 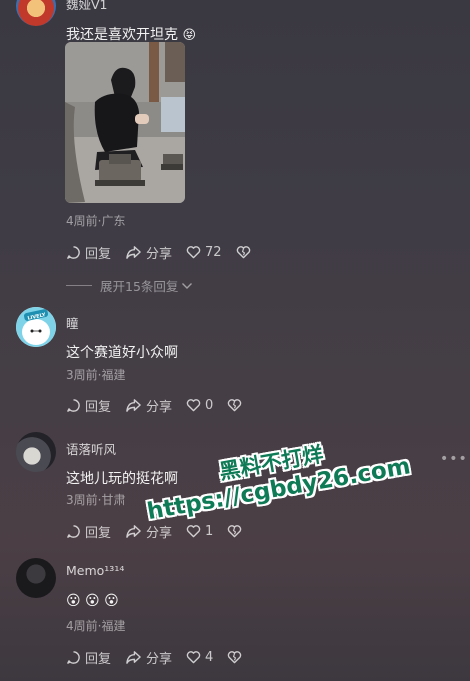 I want to click on comment-photo, so click(x=125, y=122).